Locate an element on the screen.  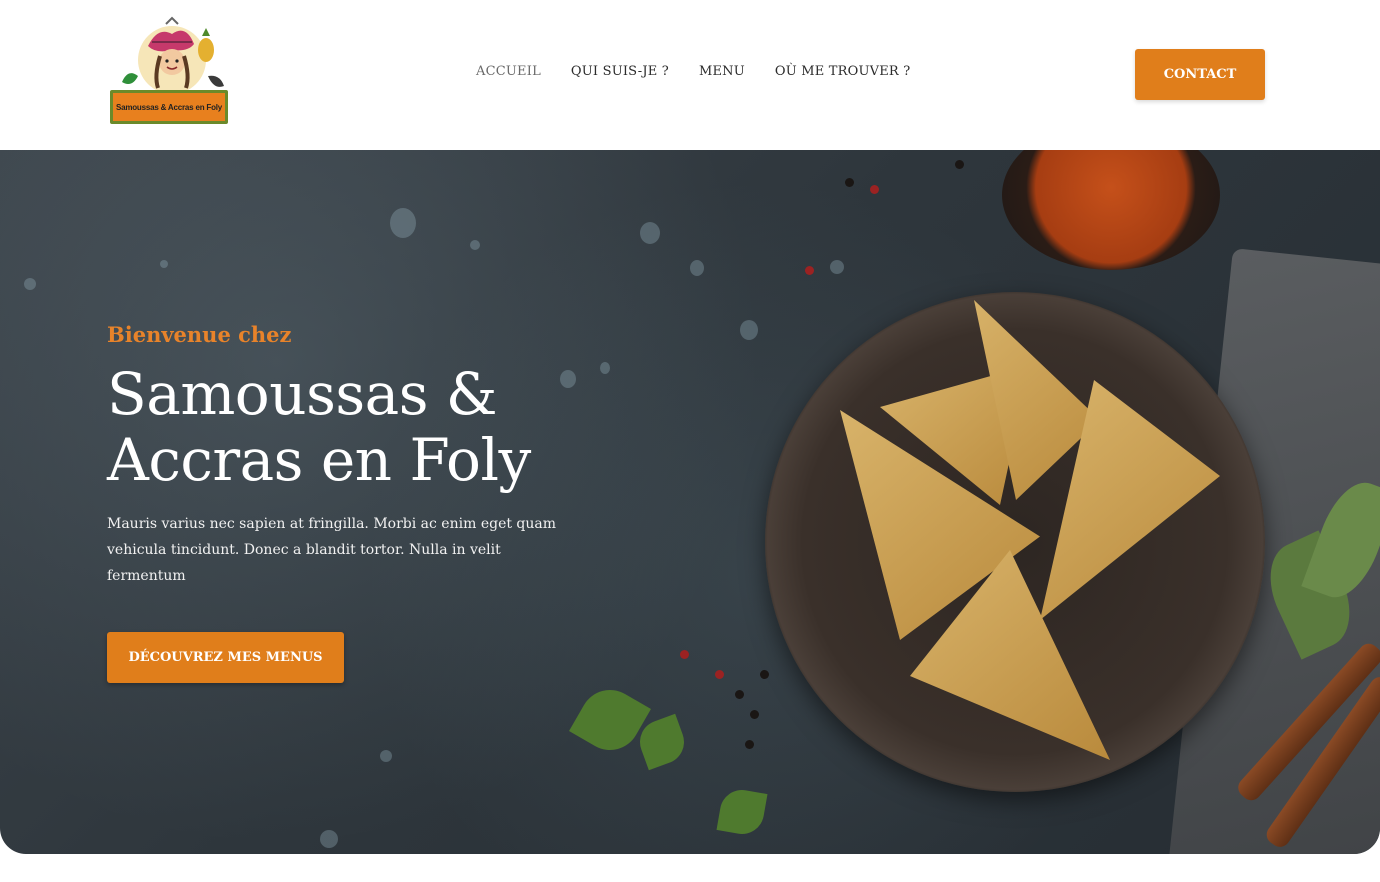
chef-mascot-logo: Samoussas & Accras en Foly is located at coordinates (172, 72).